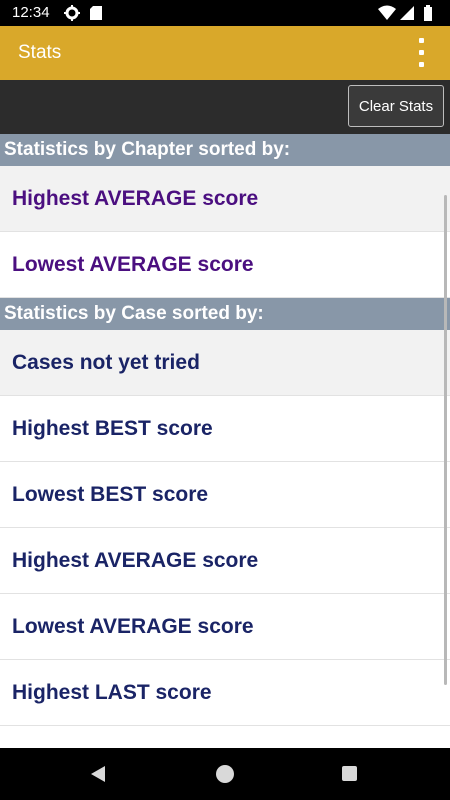  What do you see at coordinates (428, 13) in the screenshot?
I see `battery-icon` at bounding box center [428, 13].